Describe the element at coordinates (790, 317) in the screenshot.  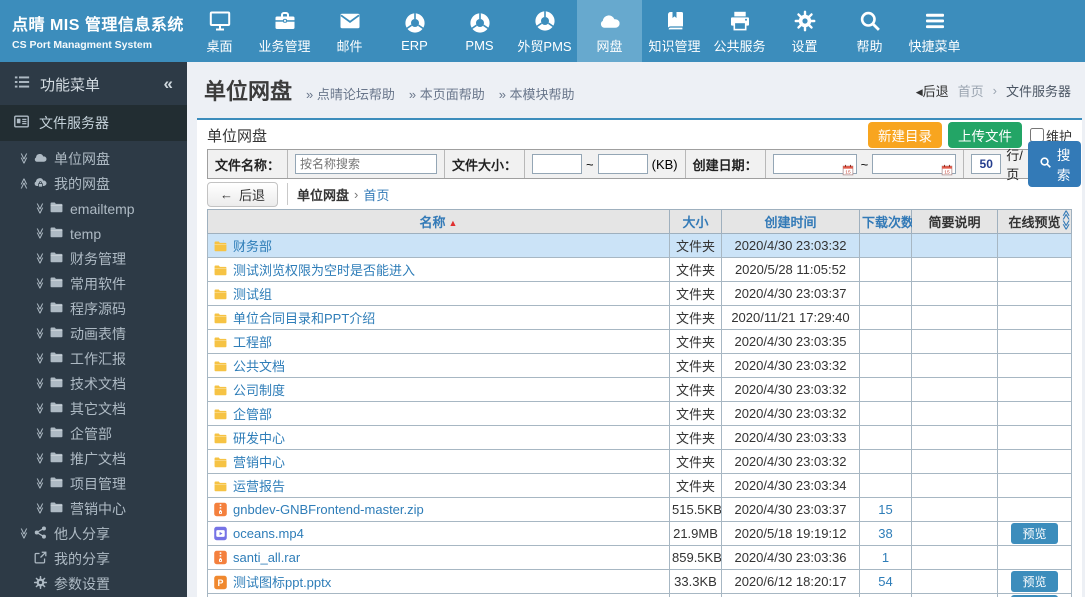
I see `created-cell: 2020/11/21 17:29:40` at that location.